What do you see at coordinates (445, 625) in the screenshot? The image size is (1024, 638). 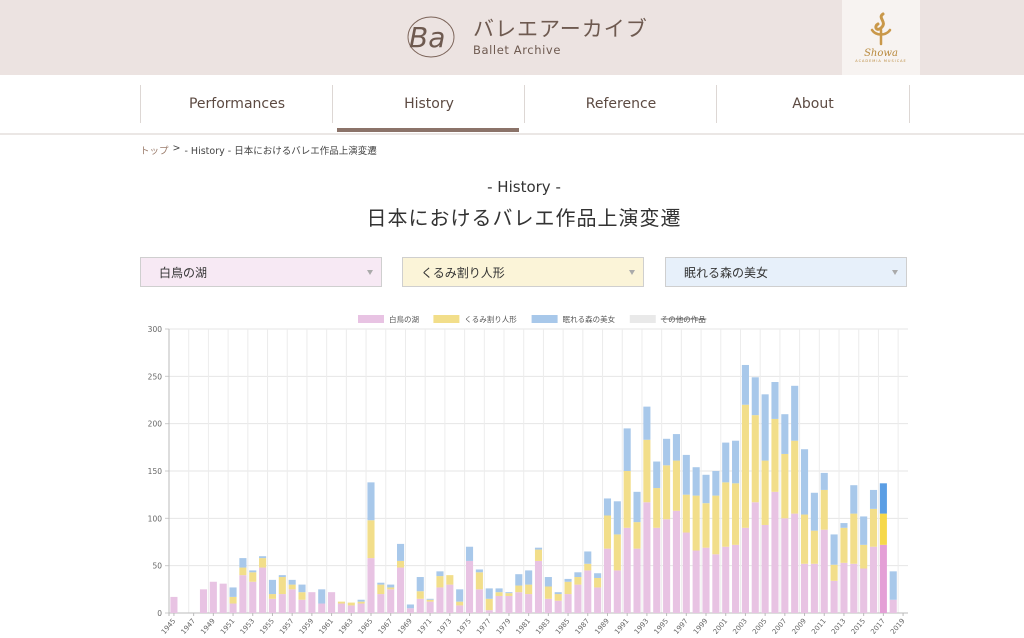 I see `x-tick-label: 1973` at bounding box center [445, 625].